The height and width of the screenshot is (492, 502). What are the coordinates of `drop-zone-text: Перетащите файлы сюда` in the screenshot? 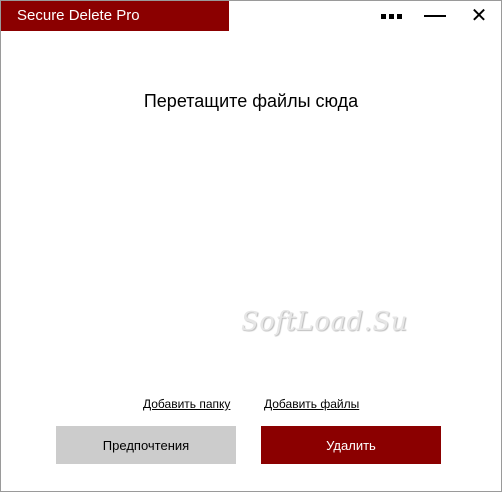 It's located at (251, 101).